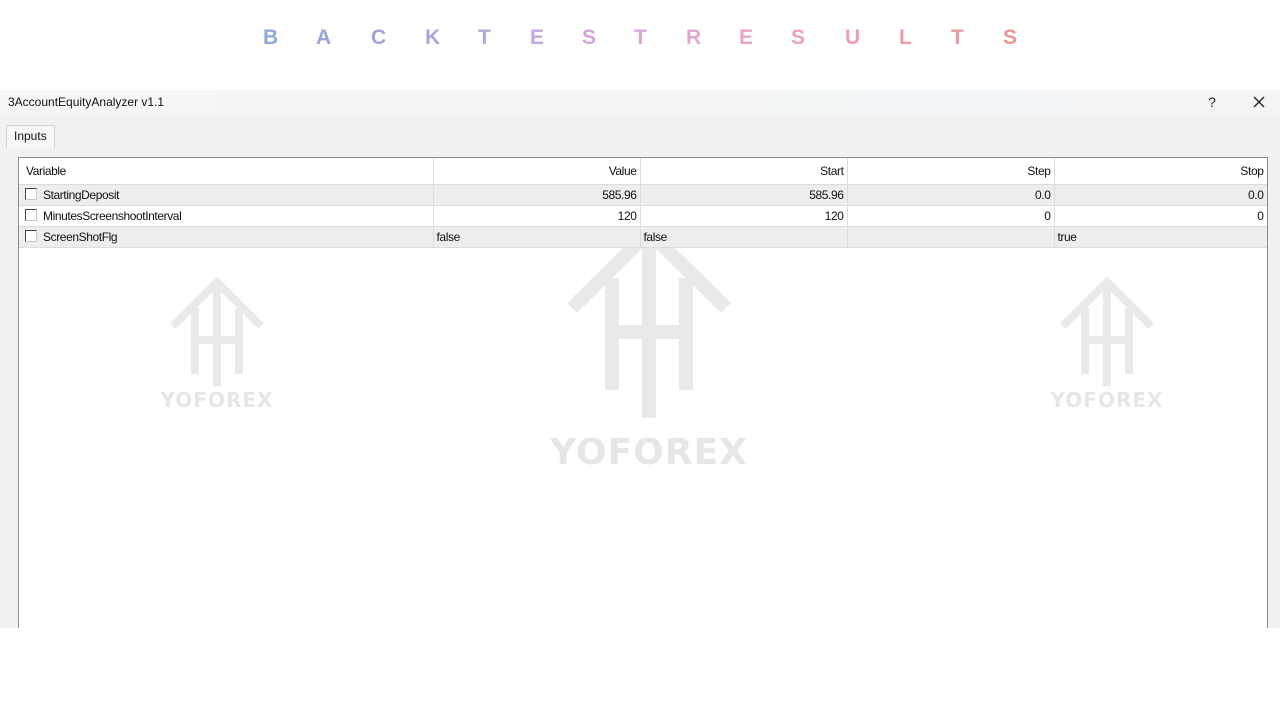 Image resolution: width=1280 pixels, height=720 pixels. What do you see at coordinates (537, 216) in the screenshot?
I see `value-cell: 120` at bounding box center [537, 216].